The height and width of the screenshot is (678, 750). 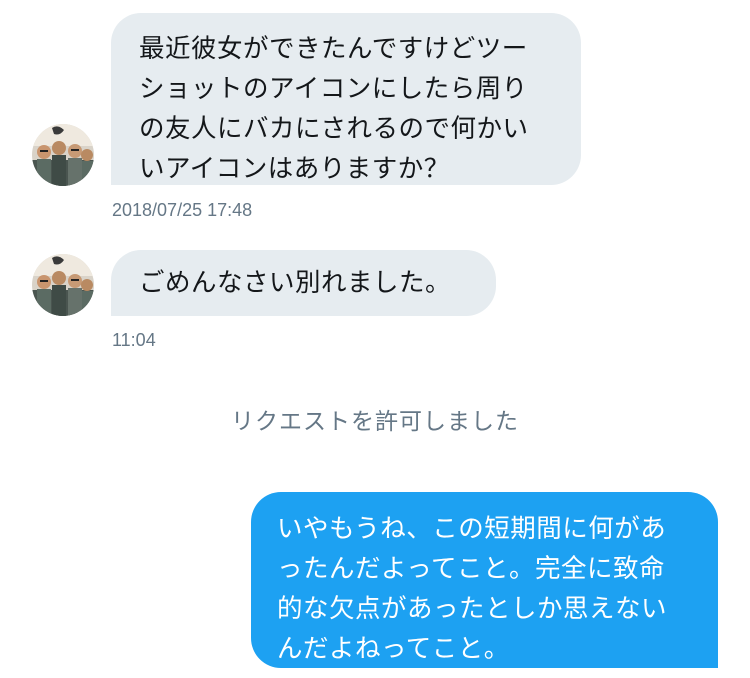 I want to click on message-timestamp: 2018/07/25 17:48, so click(x=182, y=210).